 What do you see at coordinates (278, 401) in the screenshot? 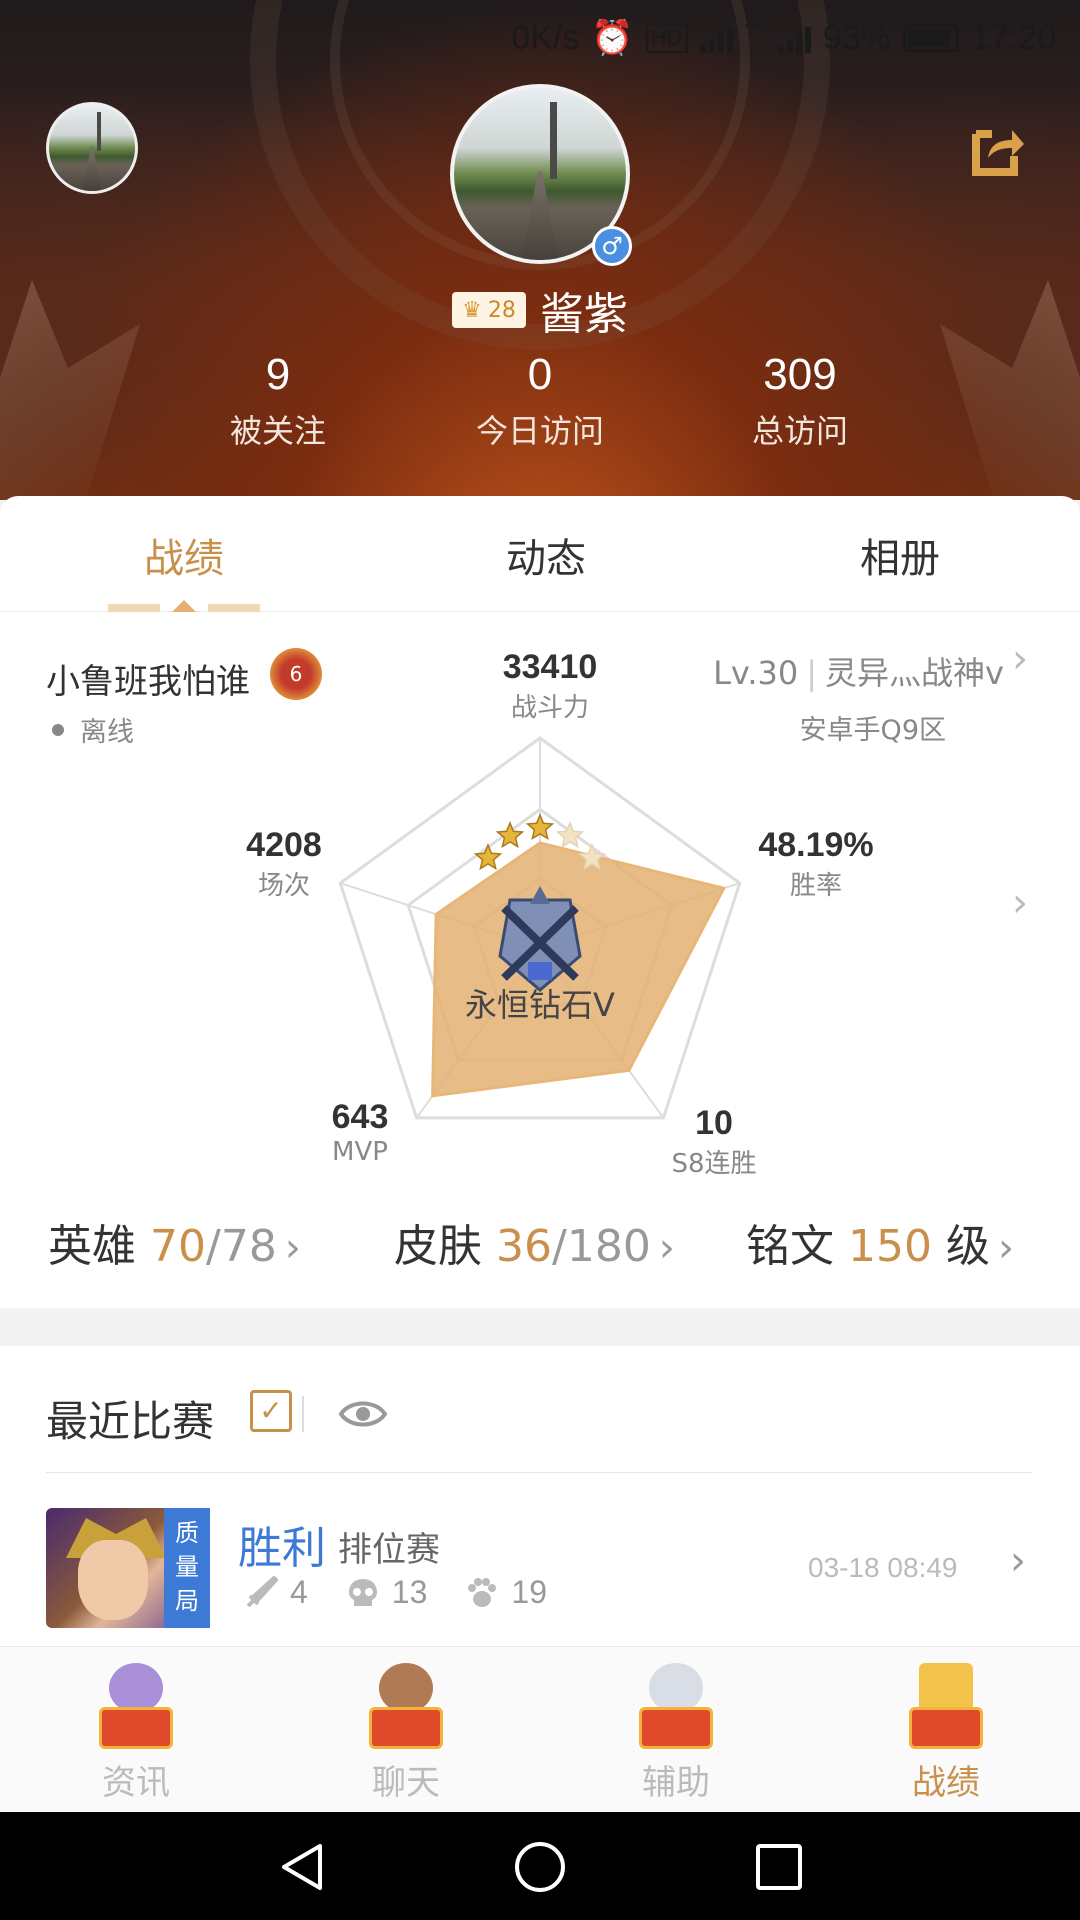
I see `stat-followers: 9 被关注` at bounding box center [278, 401].